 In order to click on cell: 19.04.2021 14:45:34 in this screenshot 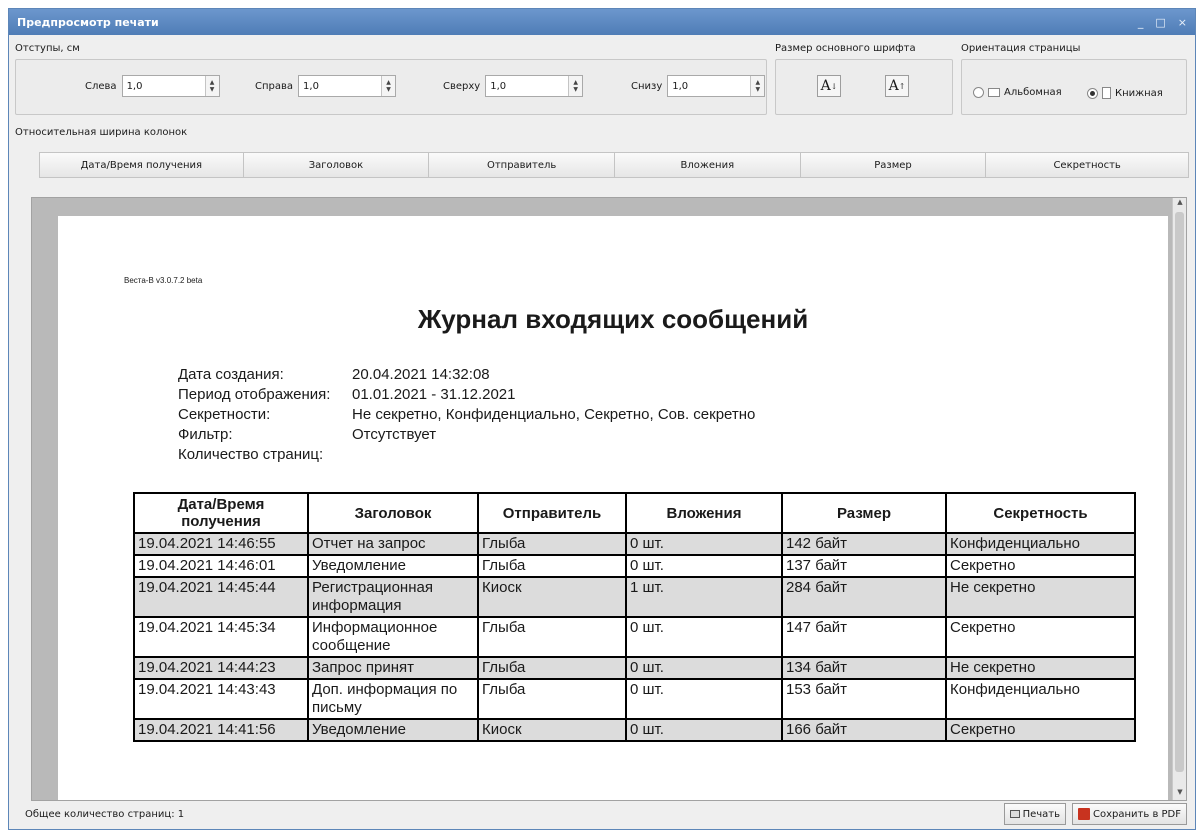, I will do `click(221, 637)`.